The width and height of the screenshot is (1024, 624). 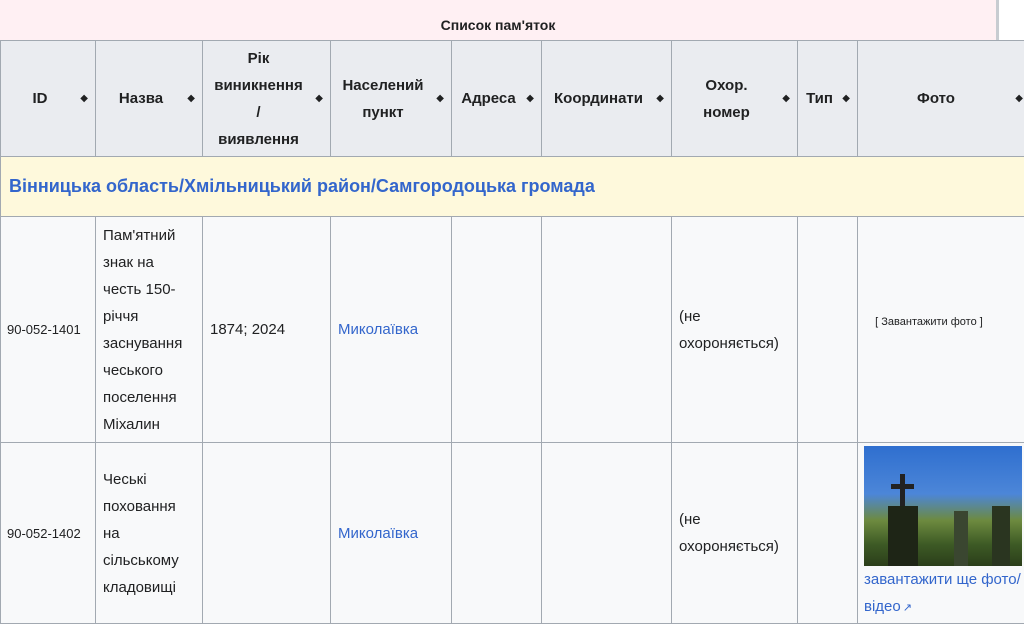 I want to click on external-link-icon: ↗, so click(x=907, y=608).